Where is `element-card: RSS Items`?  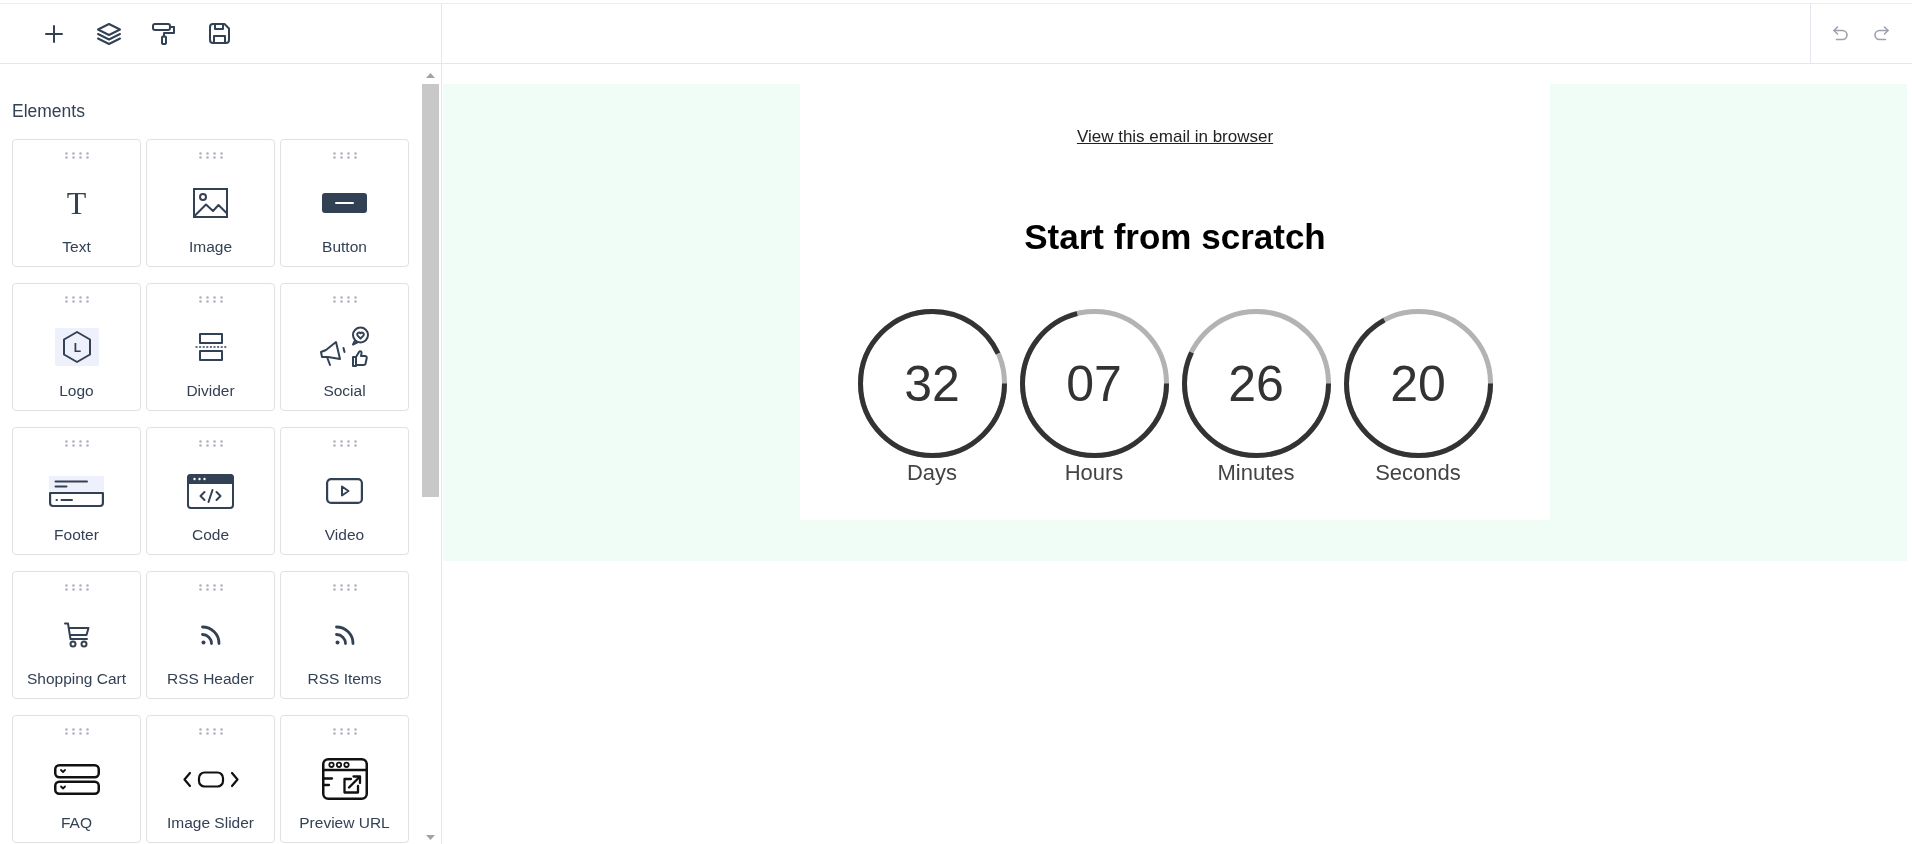 element-card: RSS Items is located at coordinates (344, 635).